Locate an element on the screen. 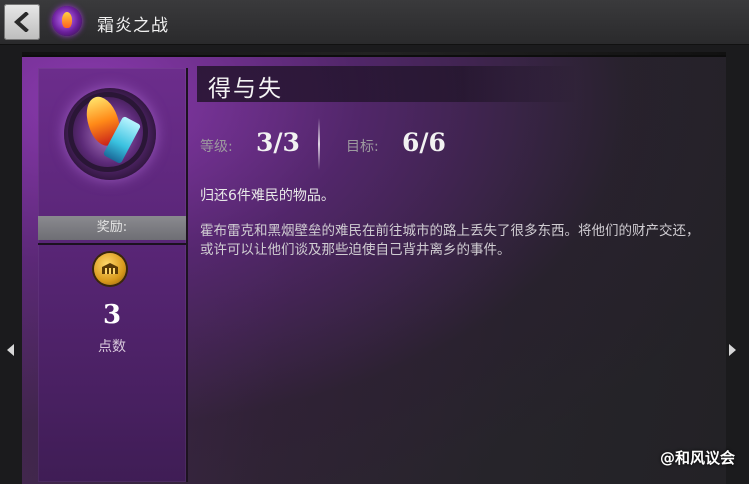 The height and width of the screenshot is (484, 749). frost-flame-icon is located at coordinates (67, 21).